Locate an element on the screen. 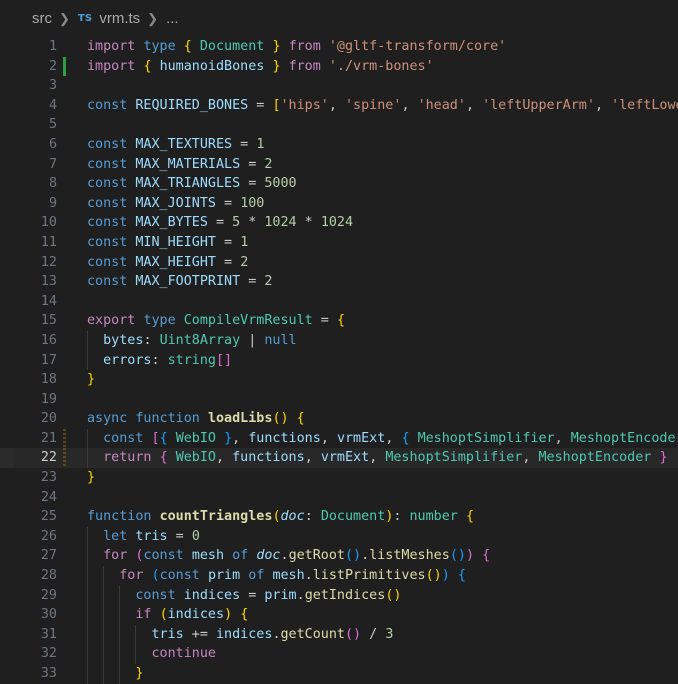 The width and height of the screenshot is (678, 684). code-text: const MAX_HEIGHT = 2 is located at coordinates (167, 263).